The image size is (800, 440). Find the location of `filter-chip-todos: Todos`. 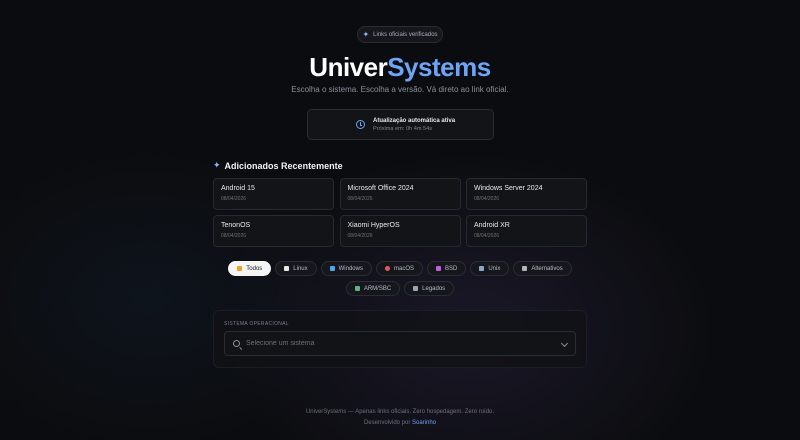

filter-chip-todos: Todos is located at coordinates (250, 268).